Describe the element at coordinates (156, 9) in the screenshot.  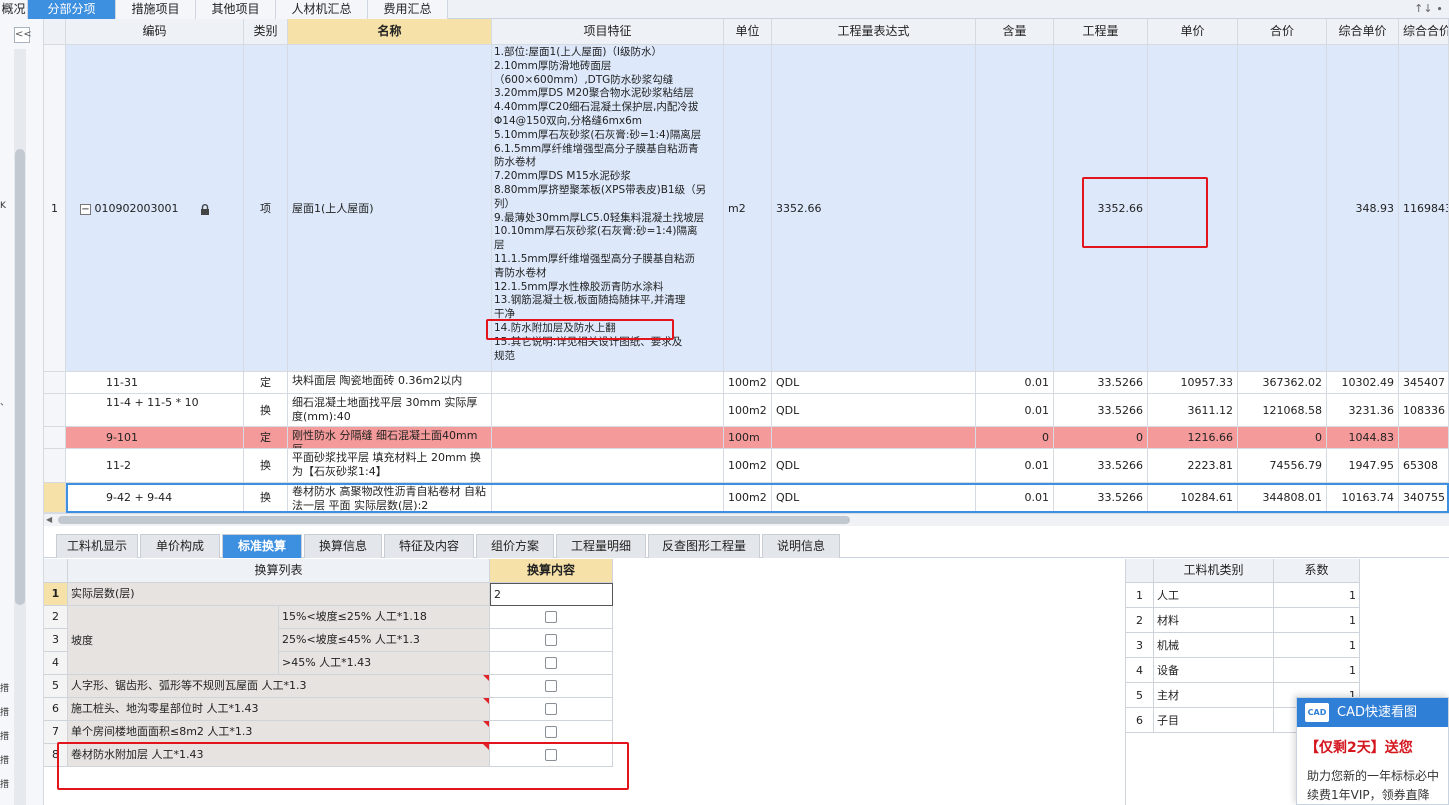
I see `tab-measures: 措施项目` at that location.